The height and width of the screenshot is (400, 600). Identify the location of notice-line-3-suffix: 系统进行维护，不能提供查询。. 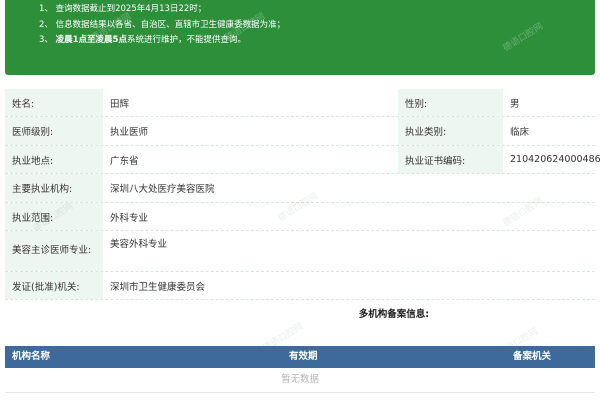
(186, 40).